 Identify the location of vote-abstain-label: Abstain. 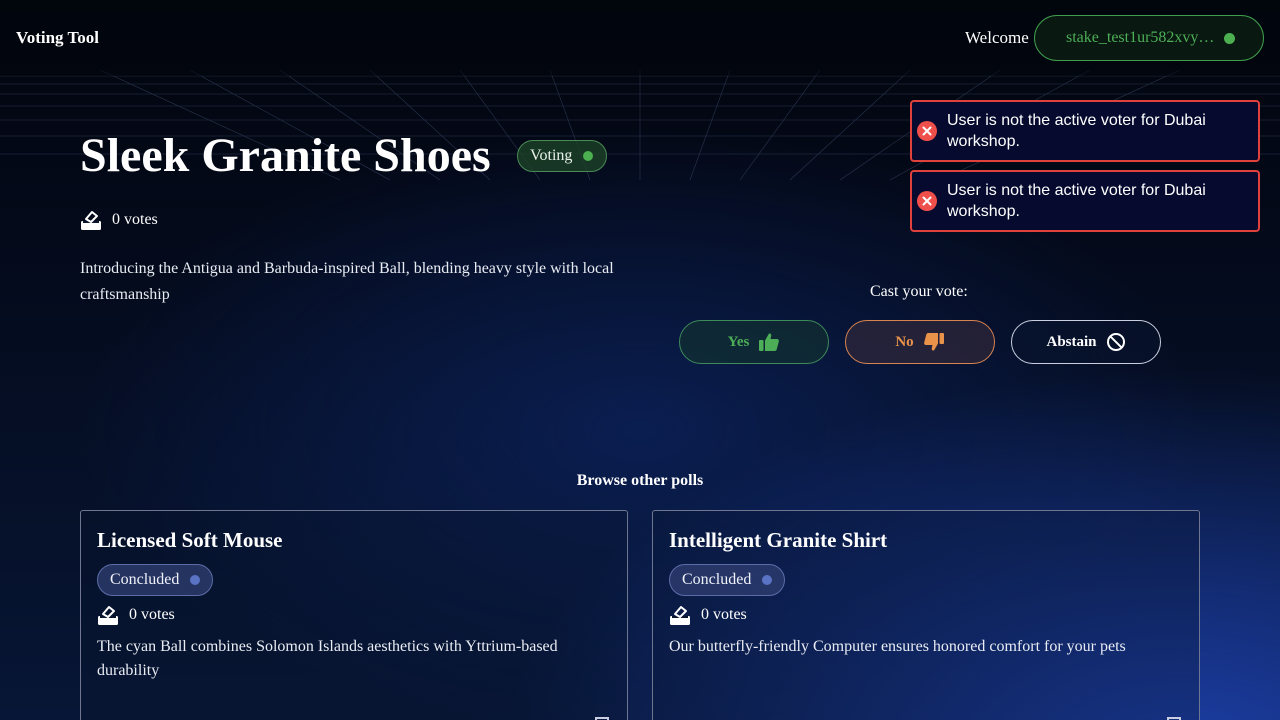
(1071, 341).